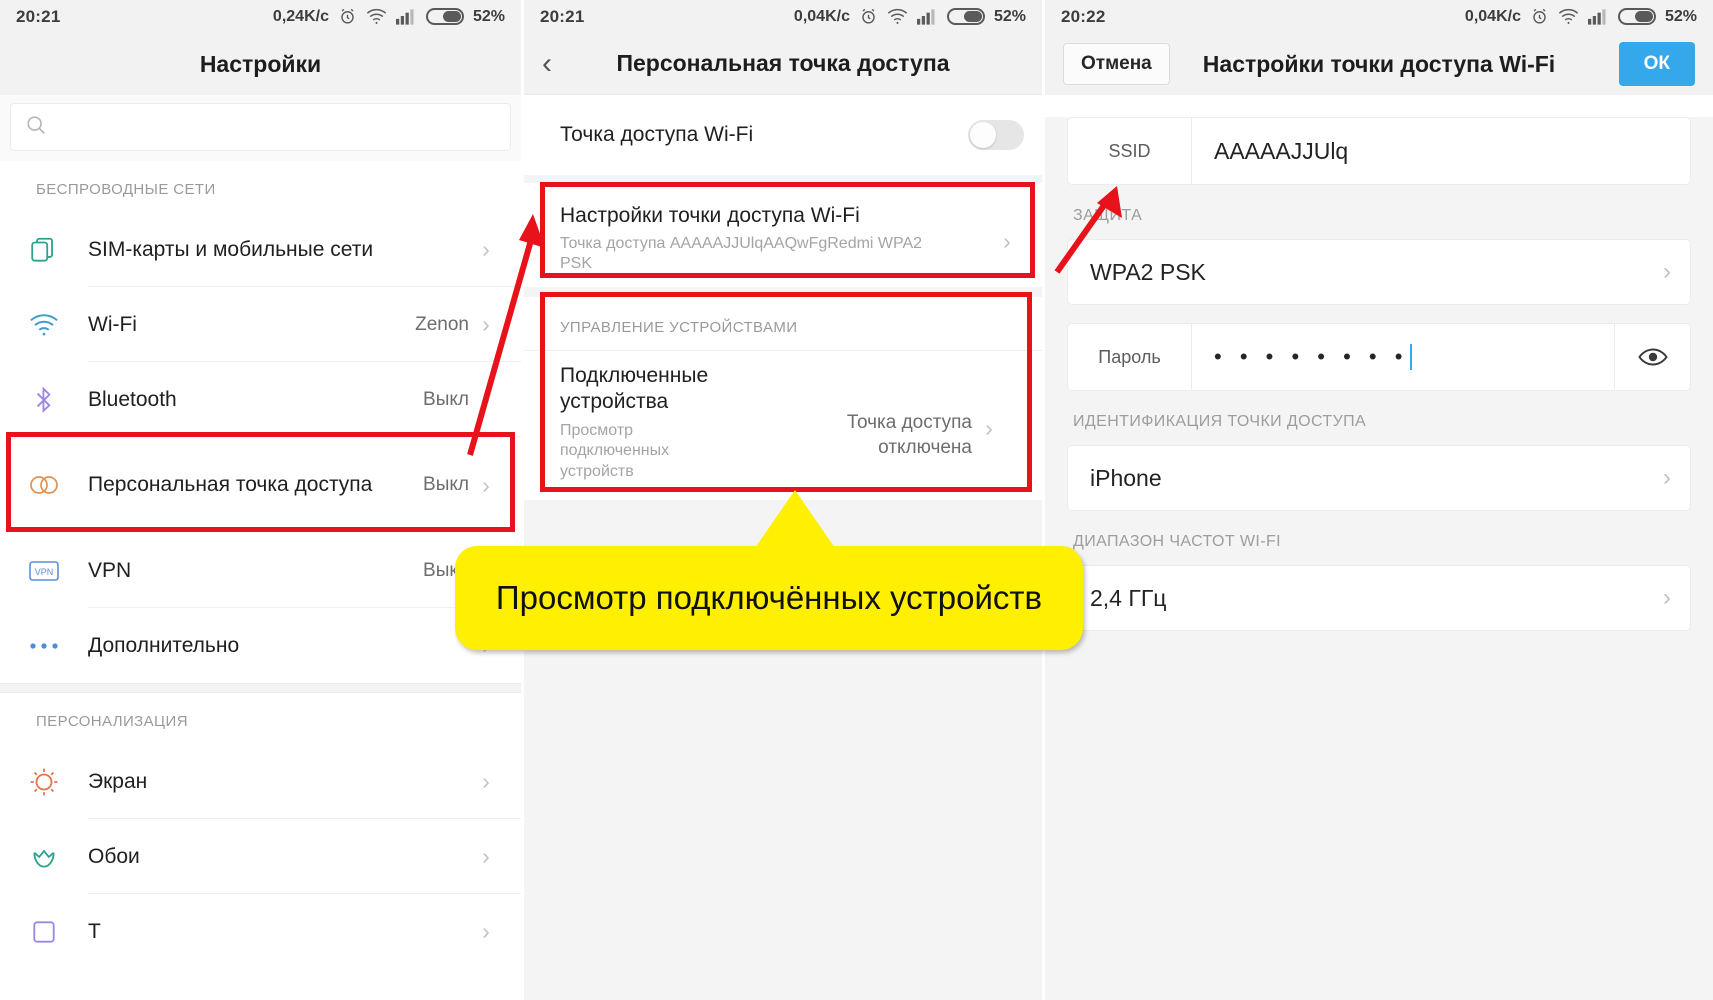 The image size is (1713, 1000). What do you see at coordinates (783, 323) in the screenshot?
I see `group-header-device-management: УПРАВЛЕНИЕ УСТРОЙСТВАМИ` at bounding box center [783, 323].